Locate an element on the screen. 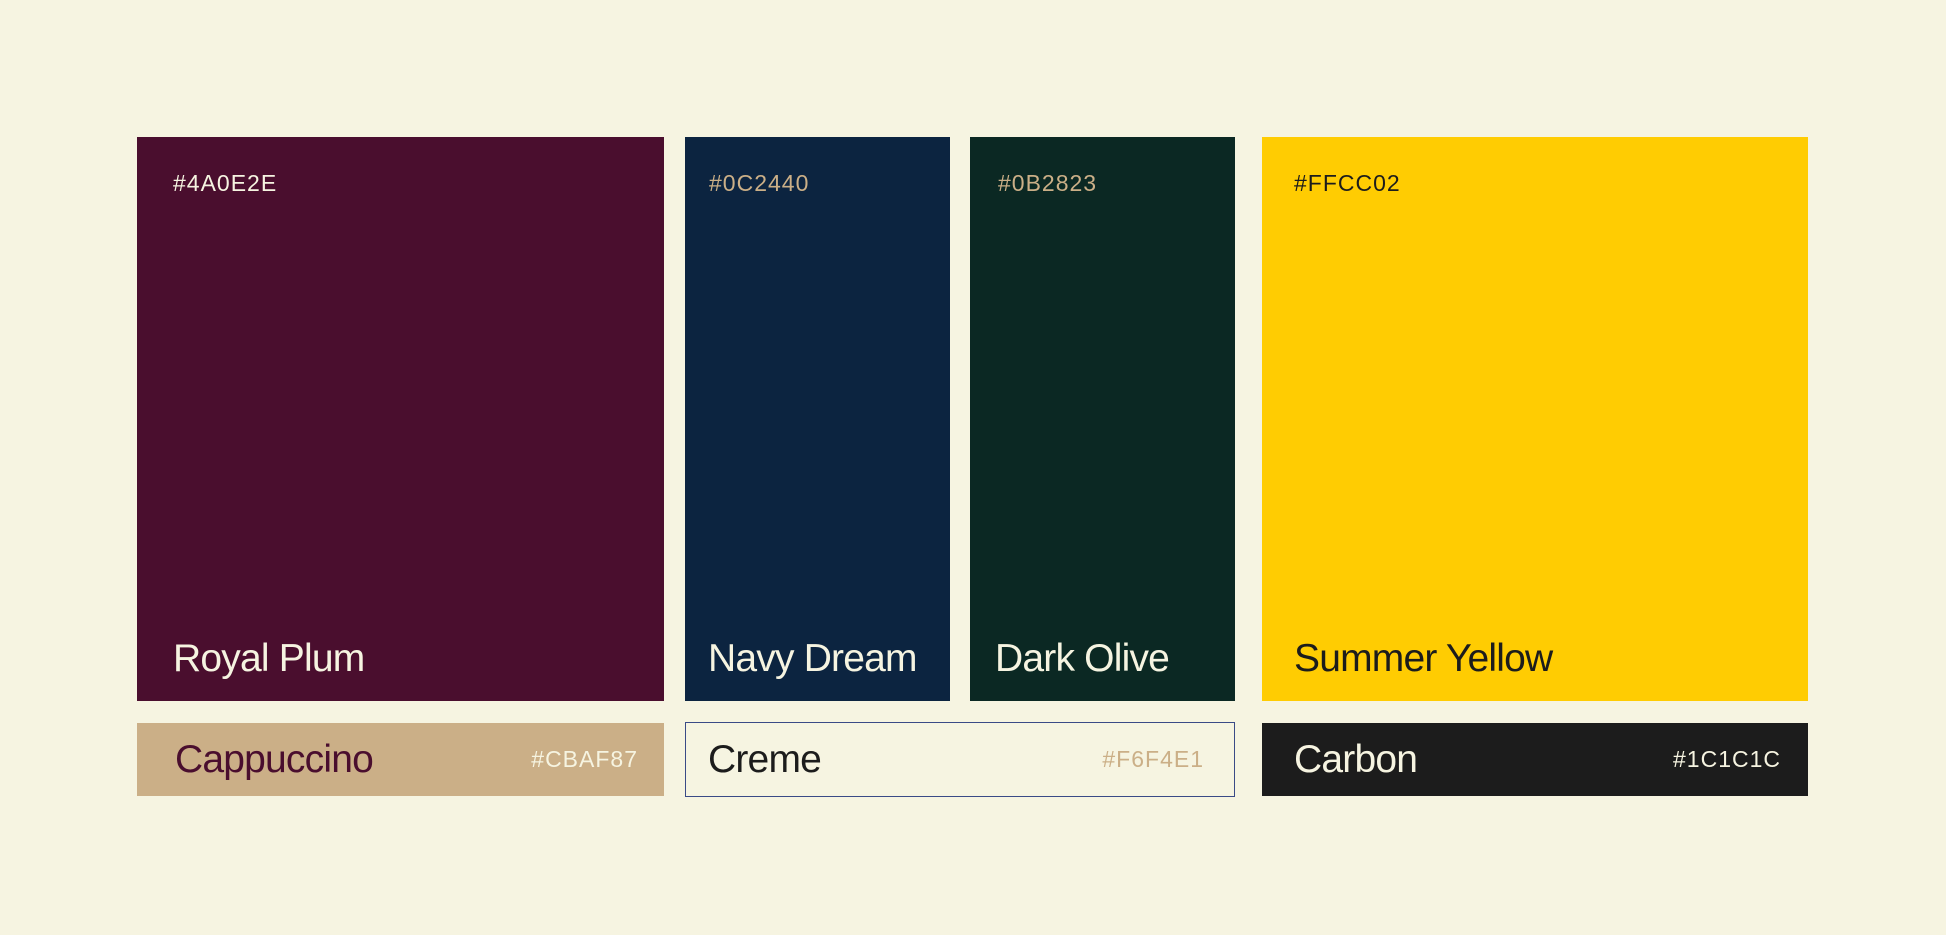  swatch-carbon: Carbon #1C1C1C is located at coordinates (1535, 759).